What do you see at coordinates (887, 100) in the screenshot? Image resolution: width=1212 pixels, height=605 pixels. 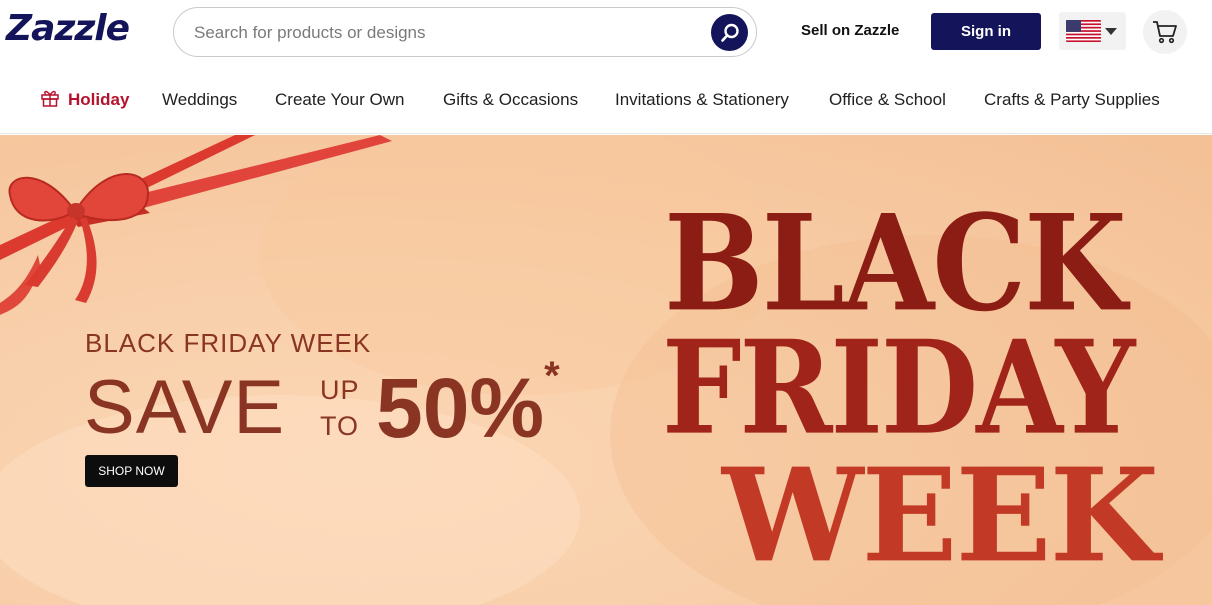 I see `nav-item-office-school: Office & School` at bounding box center [887, 100].